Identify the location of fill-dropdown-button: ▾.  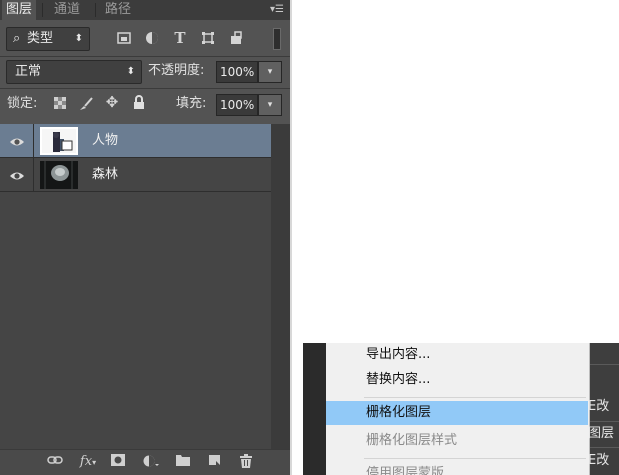
(270, 105).